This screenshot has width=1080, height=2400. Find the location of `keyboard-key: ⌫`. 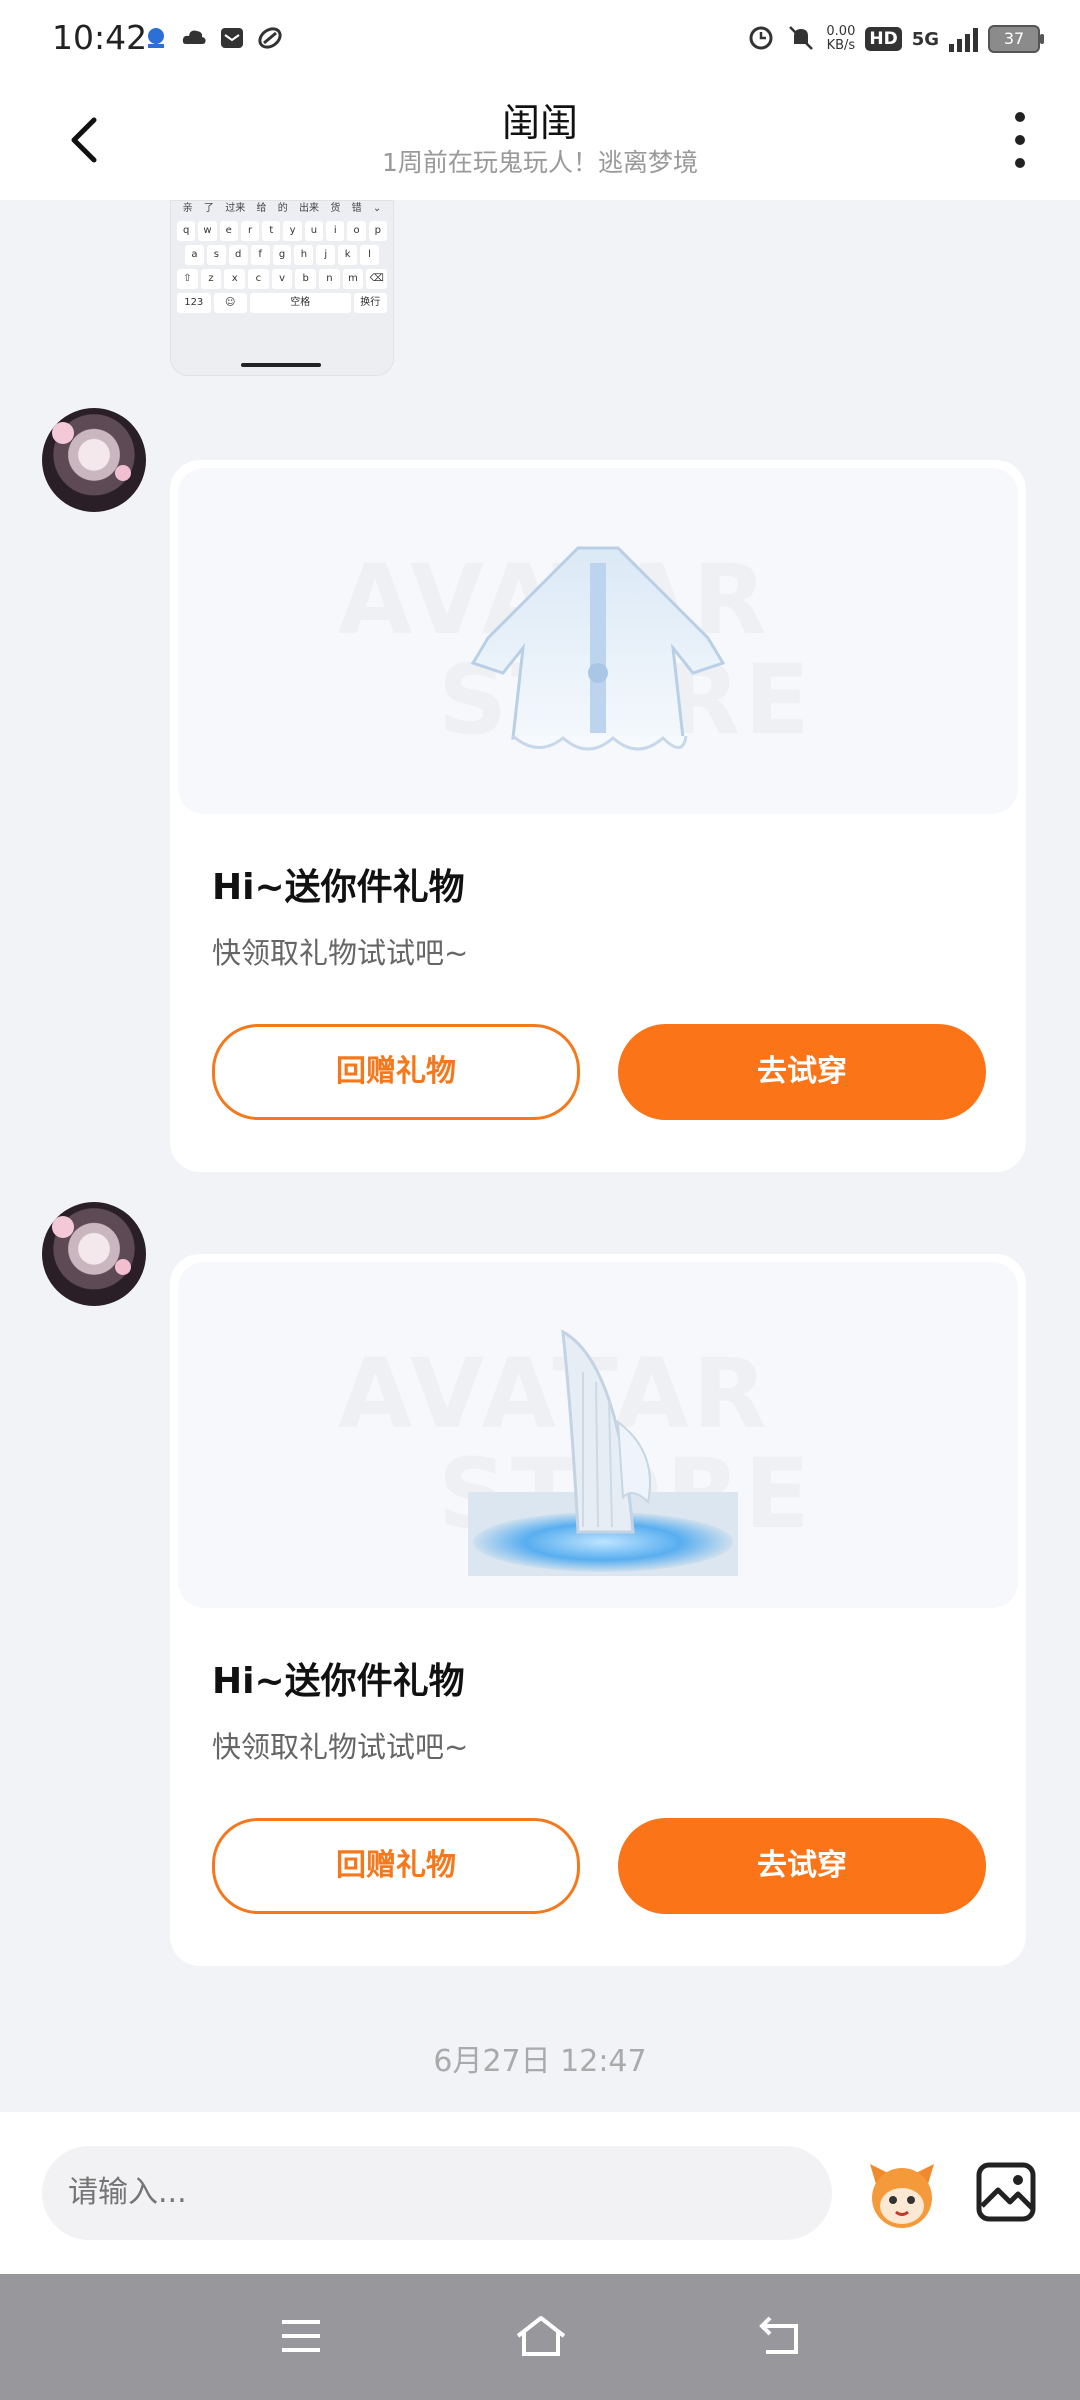

keyboard-key: ⌫ is located at coordinates (377, 279).